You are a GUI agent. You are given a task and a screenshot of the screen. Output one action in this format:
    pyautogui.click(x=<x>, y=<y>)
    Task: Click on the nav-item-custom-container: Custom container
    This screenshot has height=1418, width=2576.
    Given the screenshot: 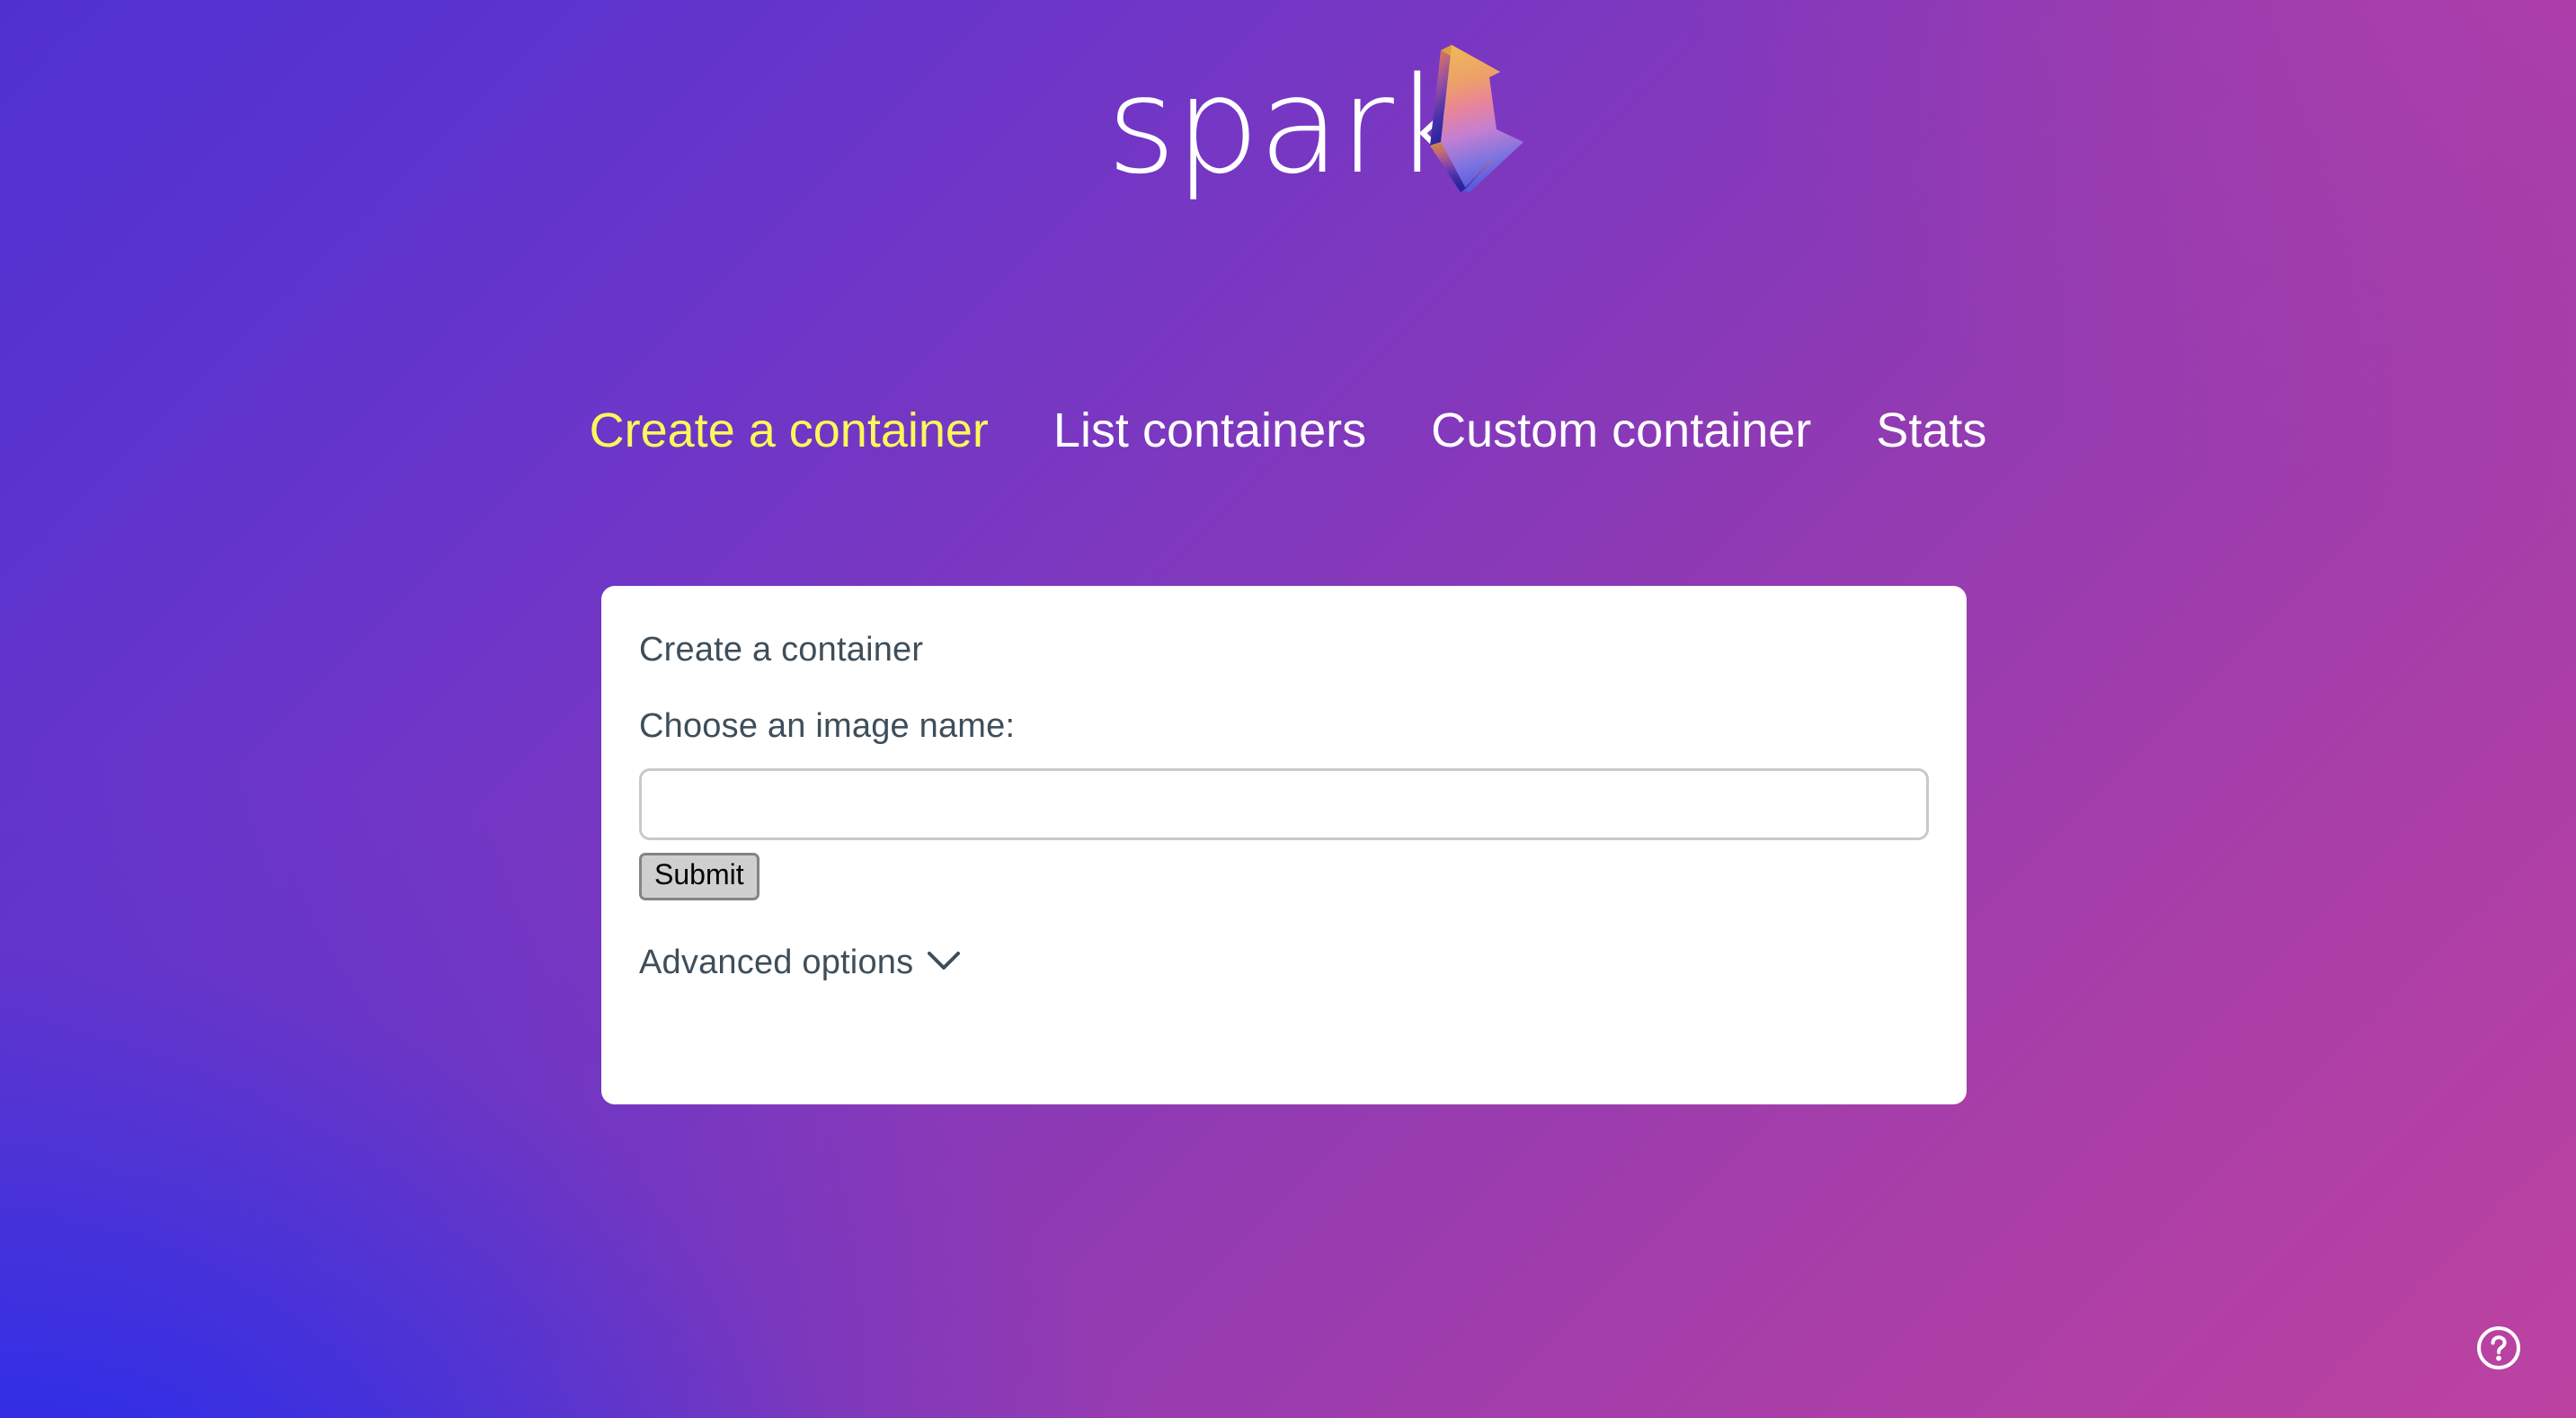 What is the action you would take?
    pyautogui.click(x=1621, y=430)
    